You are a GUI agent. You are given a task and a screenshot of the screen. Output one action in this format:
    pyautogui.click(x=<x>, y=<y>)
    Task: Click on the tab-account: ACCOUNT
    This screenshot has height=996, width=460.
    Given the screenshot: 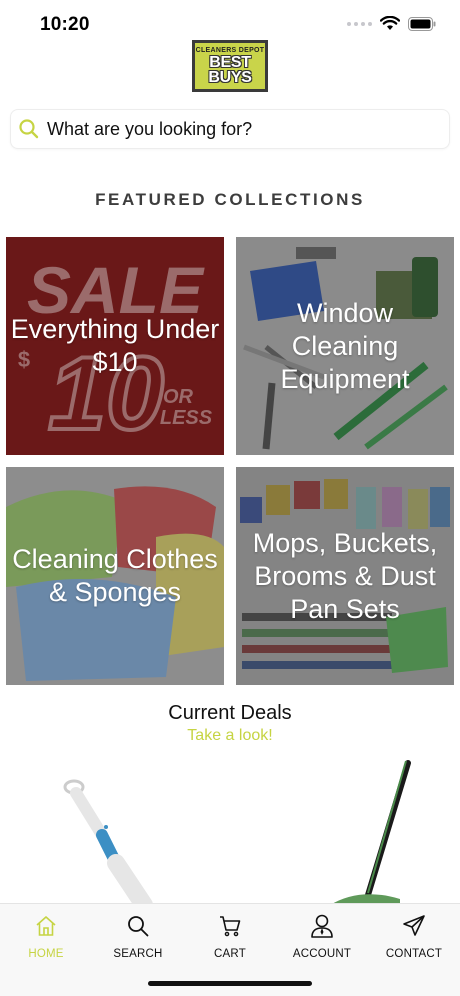 What is the action you would take?
    pyautogui.click(x=322, y=938)
    